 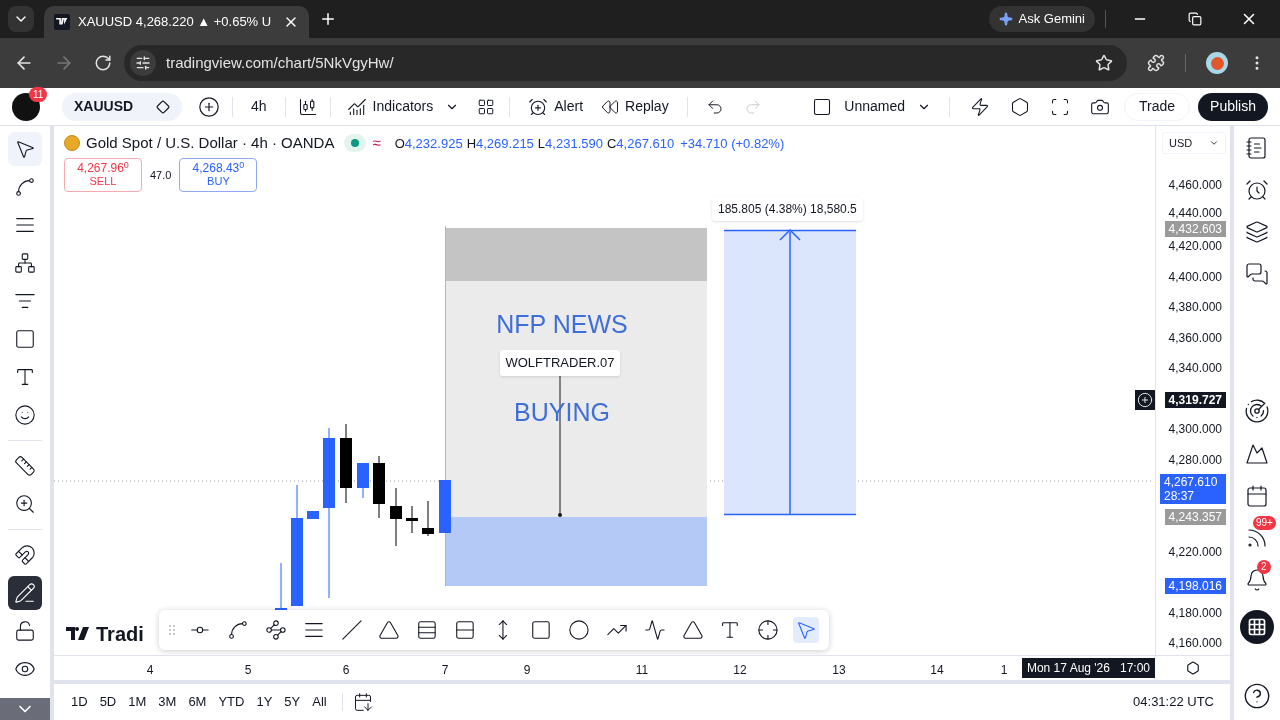 What do you see at coordinates (1195, 552) in the screenshot?
I see `price-tick-label: 4,220.000` at bounding box center [1195, 552].